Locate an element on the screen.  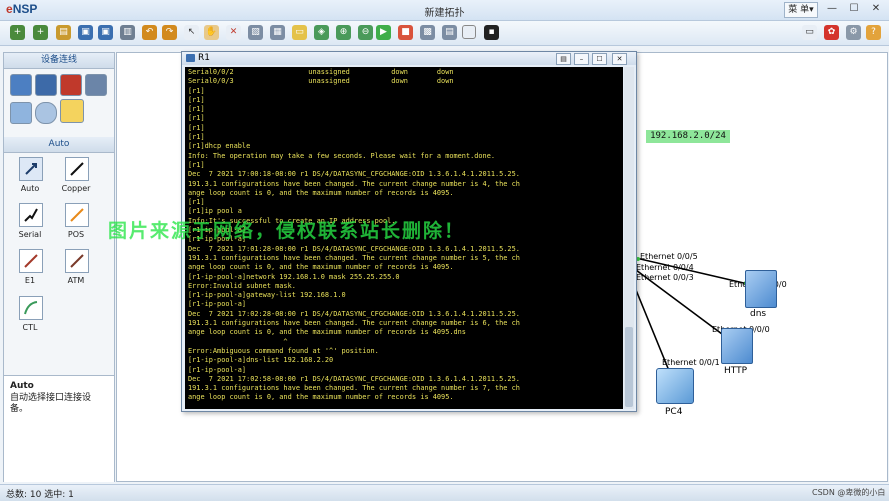
console-line: Error:Invalid subnet mask. is located at coordinates (242, 285).